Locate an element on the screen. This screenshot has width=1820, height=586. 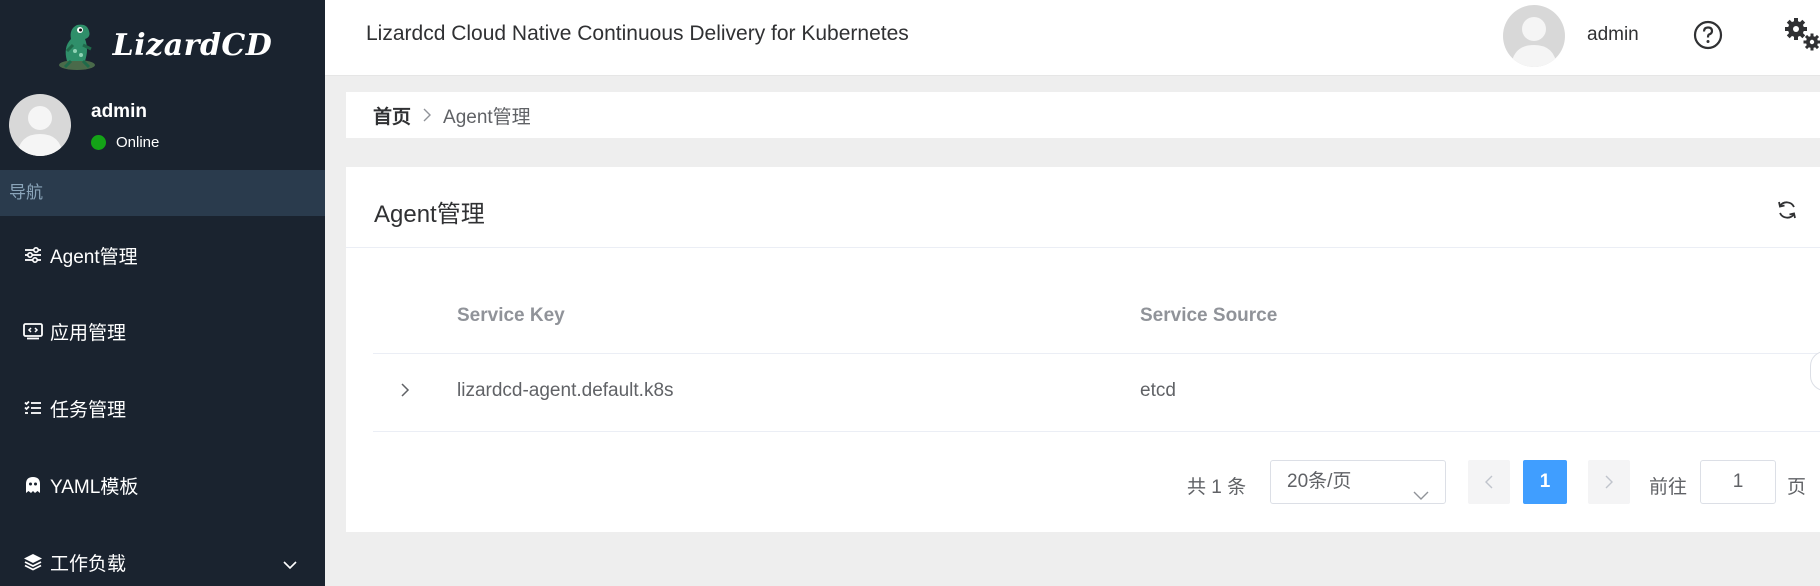
column-header-service-source: Service Source is located at coordinates (1208, 316).